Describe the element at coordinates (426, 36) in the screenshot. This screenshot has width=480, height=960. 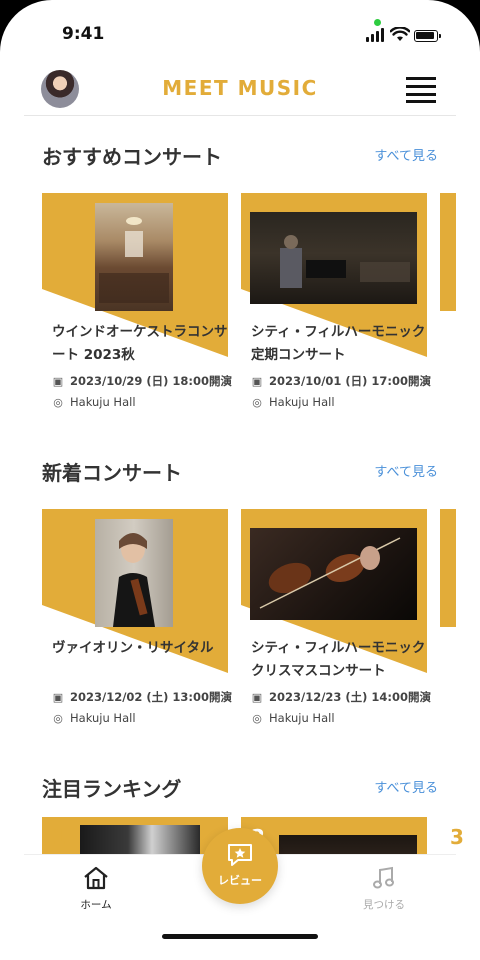
I see `battery-icon` at that location.